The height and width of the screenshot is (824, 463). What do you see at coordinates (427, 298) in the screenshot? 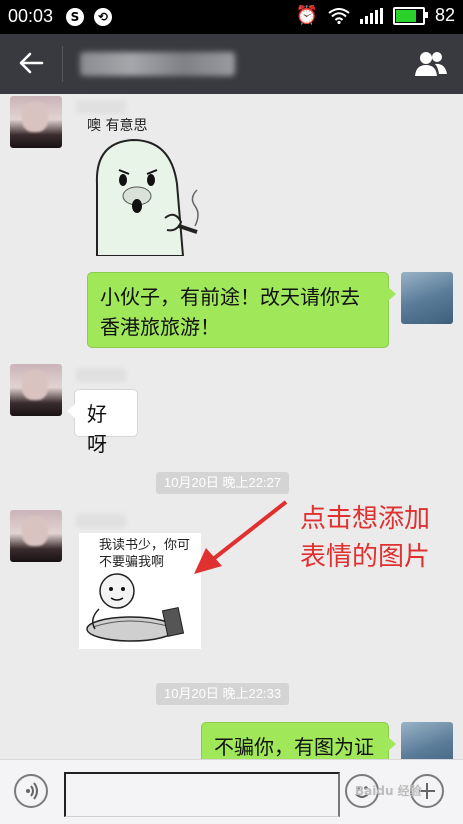
I see `my-avatar` at bounding box center [427, 298].